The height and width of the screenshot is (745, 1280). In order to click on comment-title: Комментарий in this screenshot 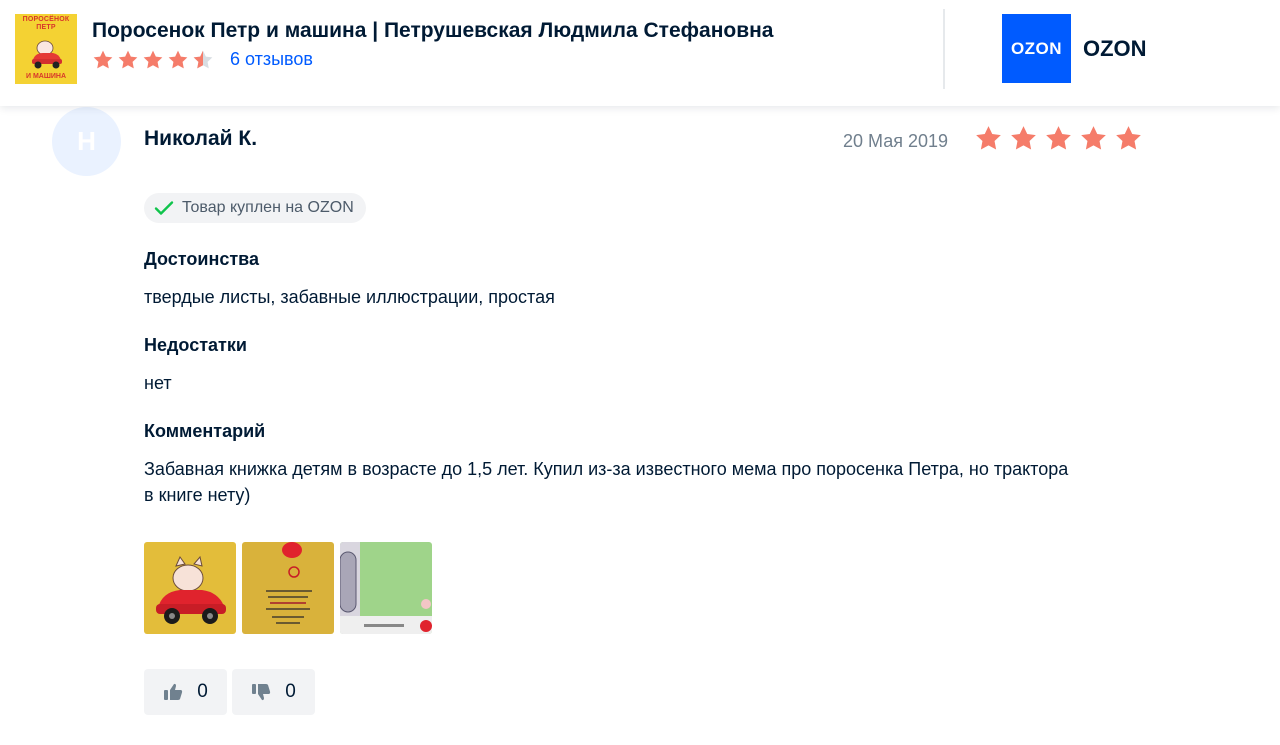, I will do `click(205, 431)`.